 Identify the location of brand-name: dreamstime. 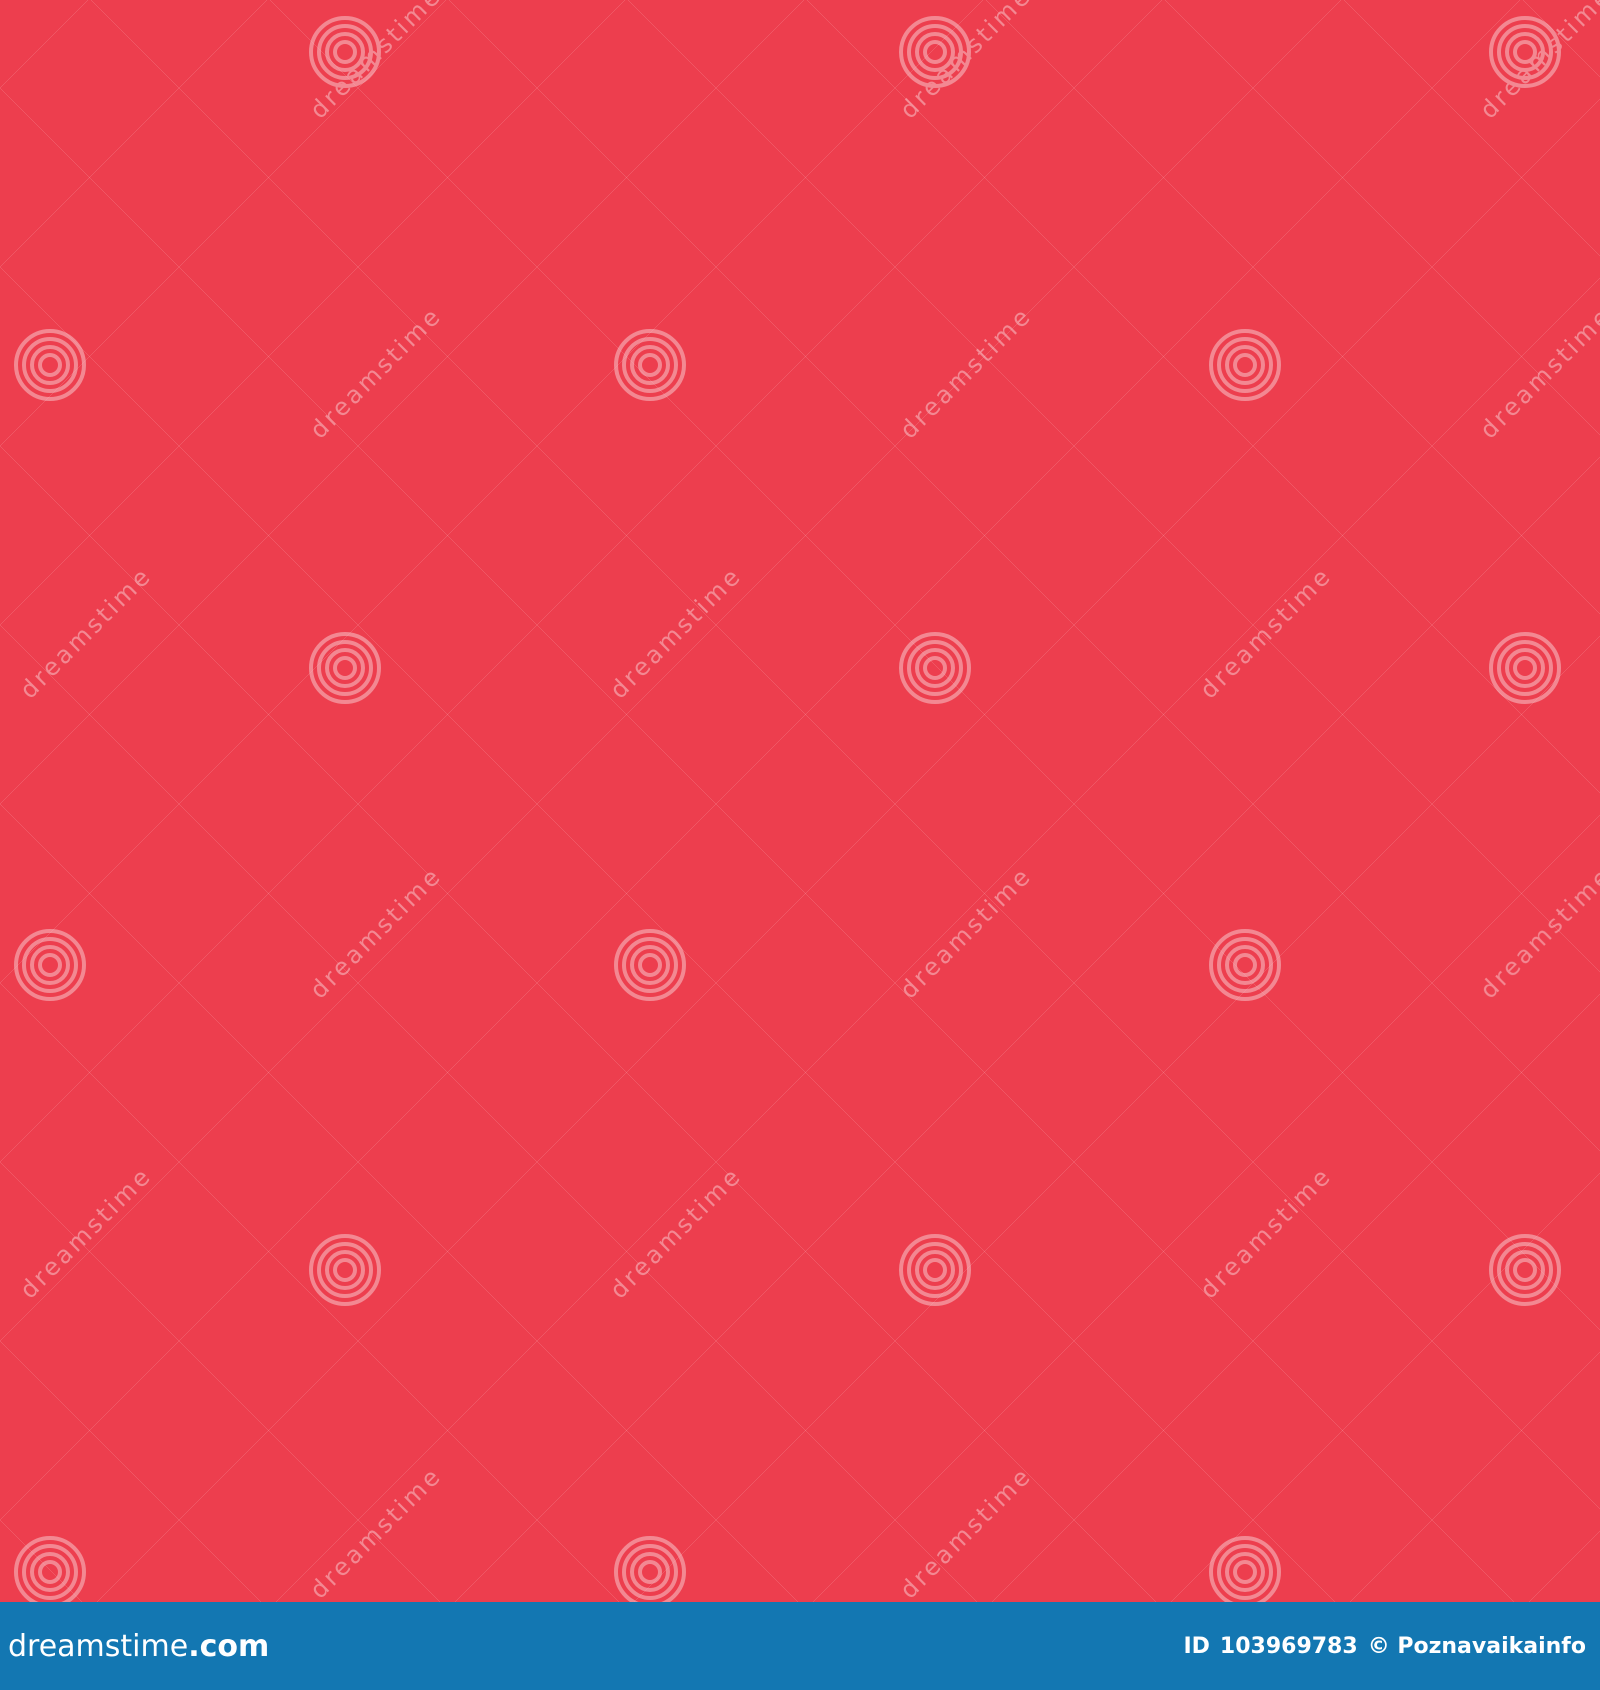
(98, 1646).